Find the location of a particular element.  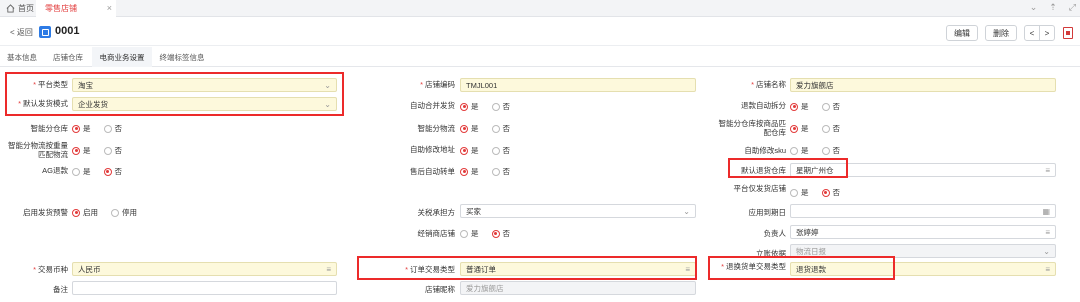

auto-merge-radio: 是 否 is located at coordinates (489, 106).